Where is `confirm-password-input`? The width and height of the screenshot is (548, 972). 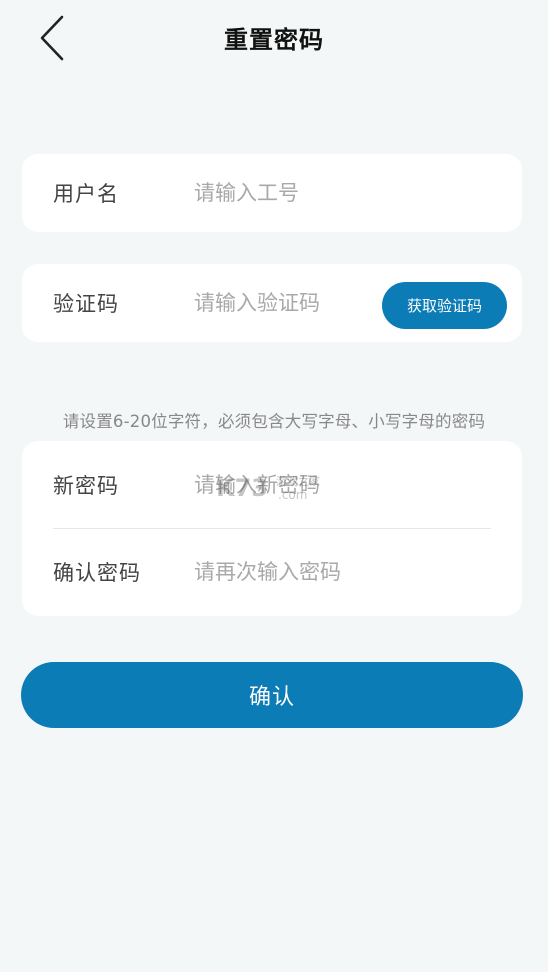 confirm-password-input is located at coordinates (344, 572).